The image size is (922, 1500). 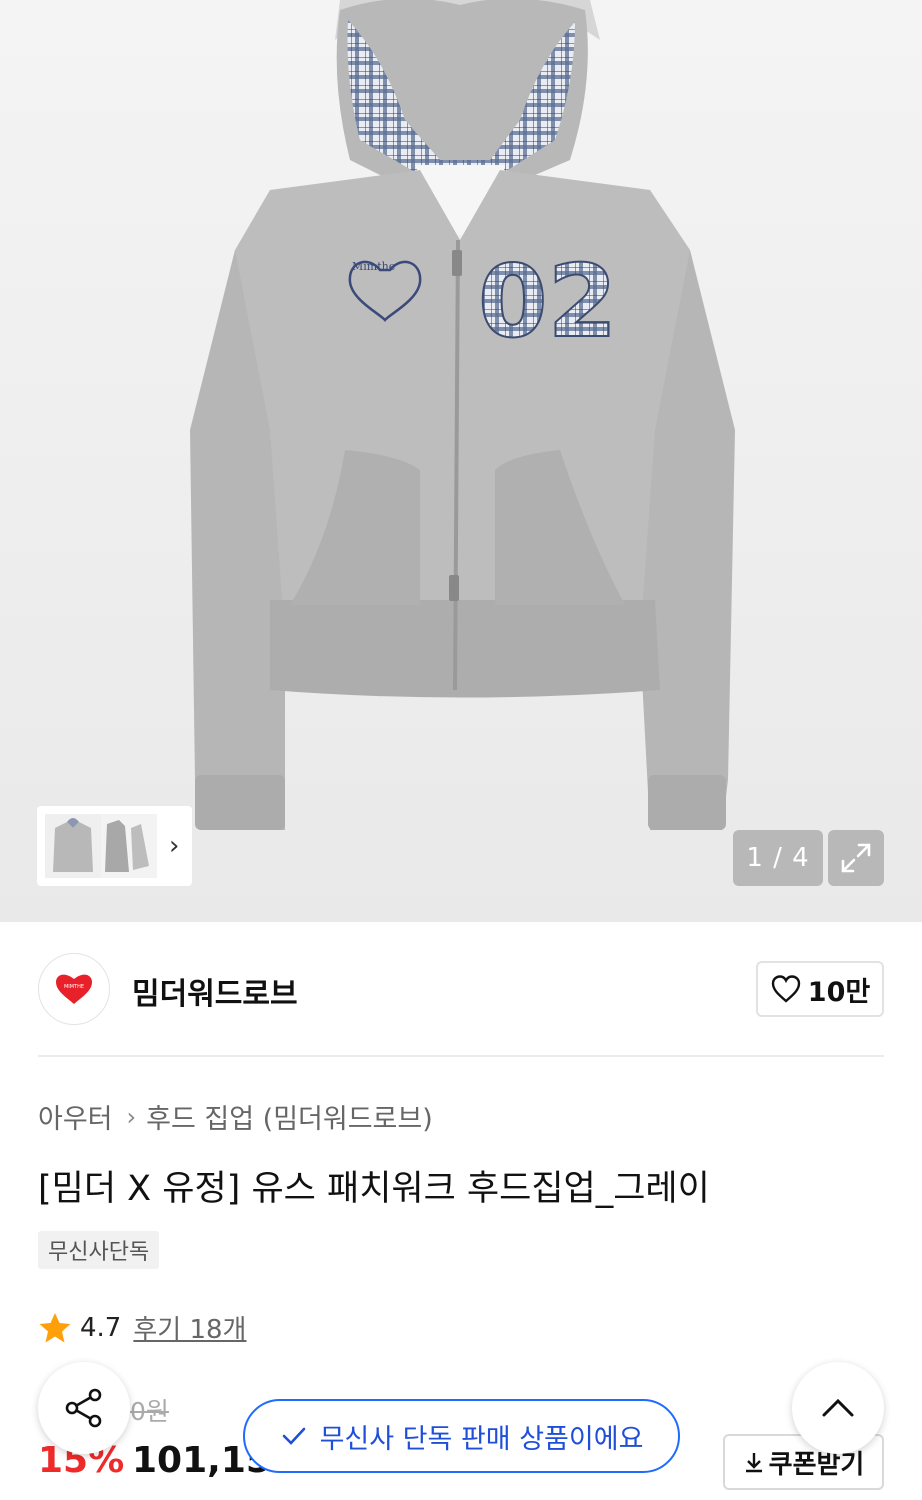 What do you see at coordinates (289, 1116) in the screenshot?
I see `breadcrumb-item-subcategory: 후드 집업 (밈더워드로브)` at bounding box center [289, 1116].